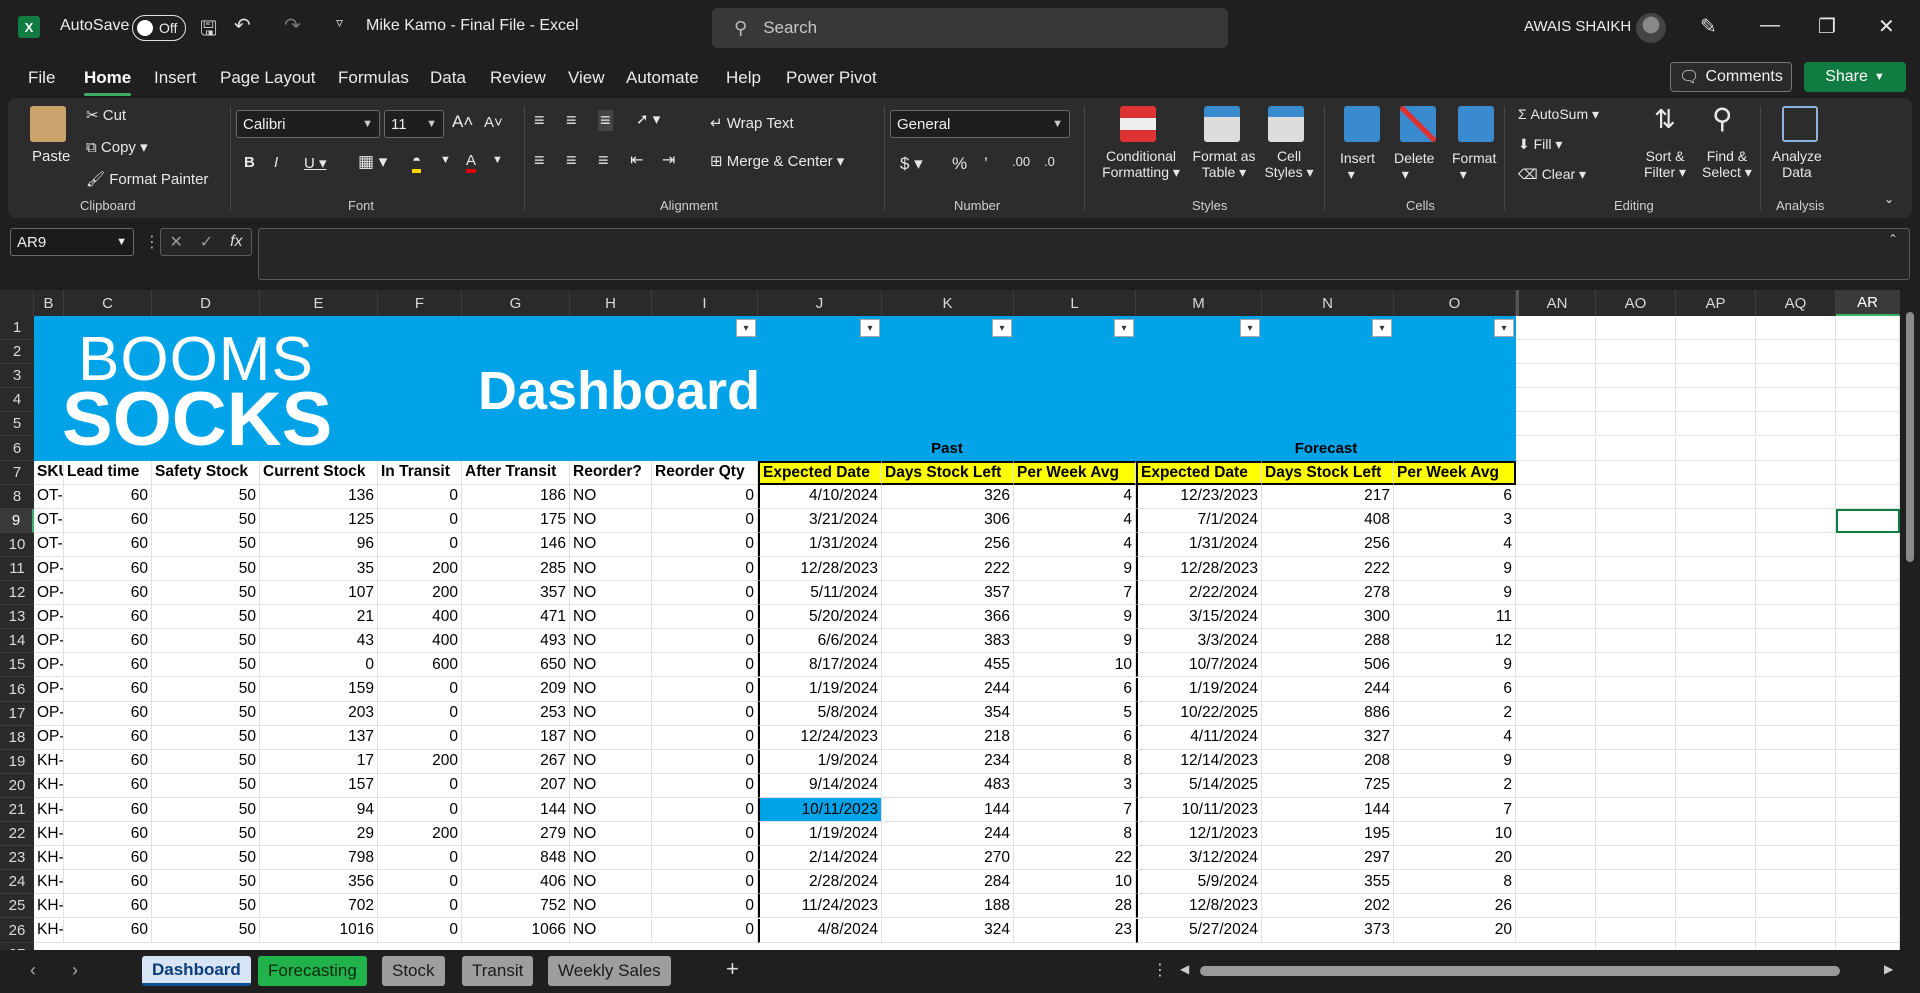 This screenshot has width=1920, height=993. Describe the element at coordinates (417, 162) in the screenshot. I see `fill-color-icon: ◓` at that location.